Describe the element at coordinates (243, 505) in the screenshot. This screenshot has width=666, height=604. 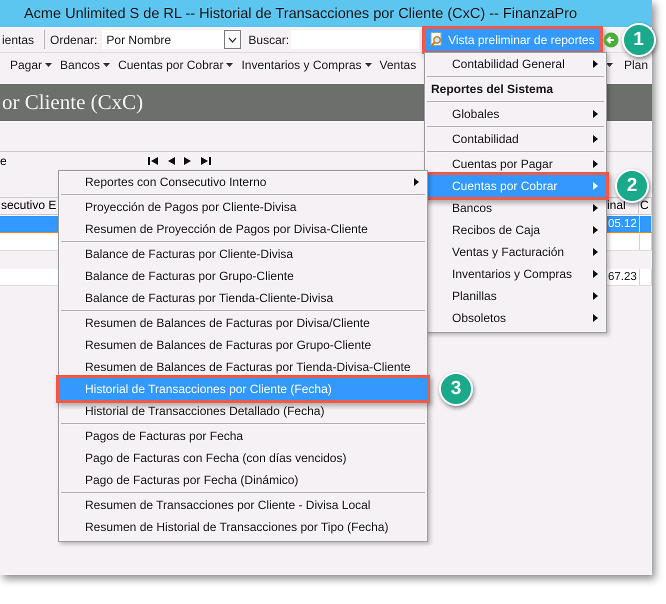
I see `menu-item: Resumen de Transacciones por Cliente - Divisa Local` at that location.